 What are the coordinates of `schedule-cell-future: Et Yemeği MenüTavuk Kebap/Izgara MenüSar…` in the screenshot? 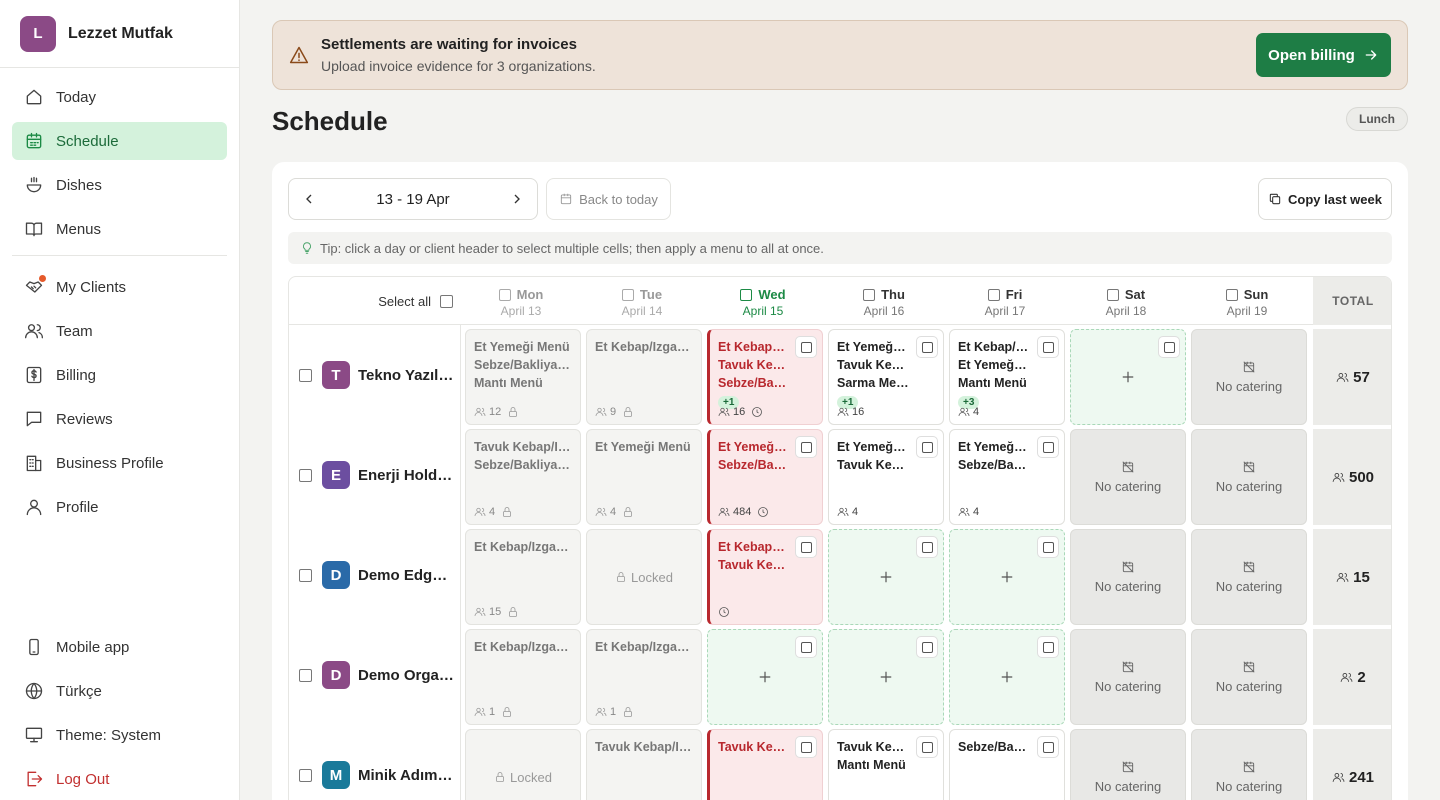 It's located at (886, 377).